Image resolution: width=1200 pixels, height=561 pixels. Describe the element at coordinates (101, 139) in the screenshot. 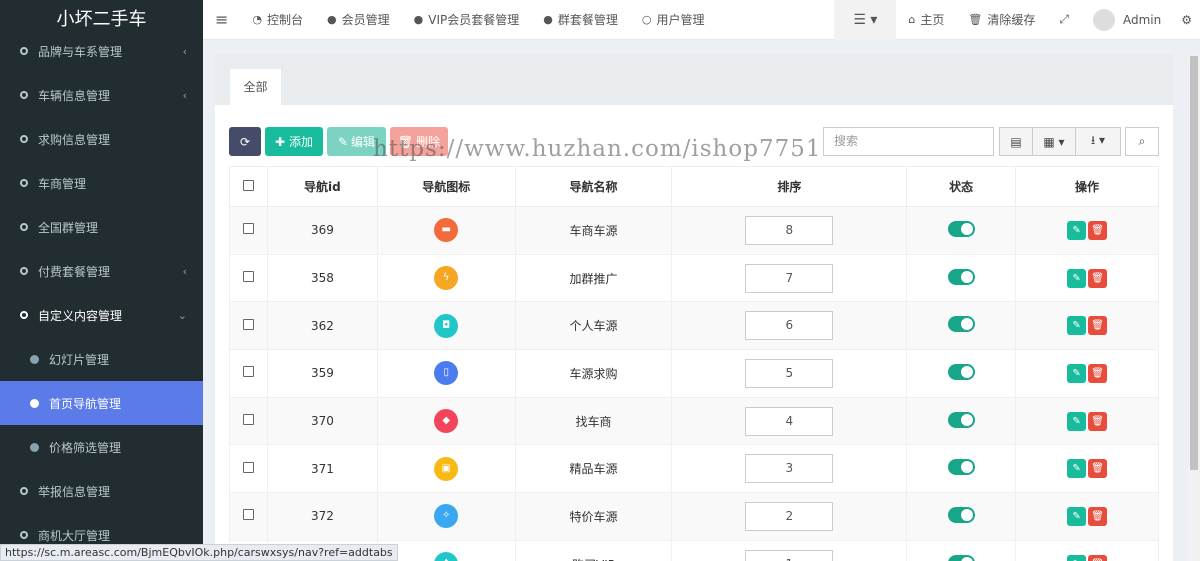

I see `sidebar-item-purchase: 求购信息管理` at that location.